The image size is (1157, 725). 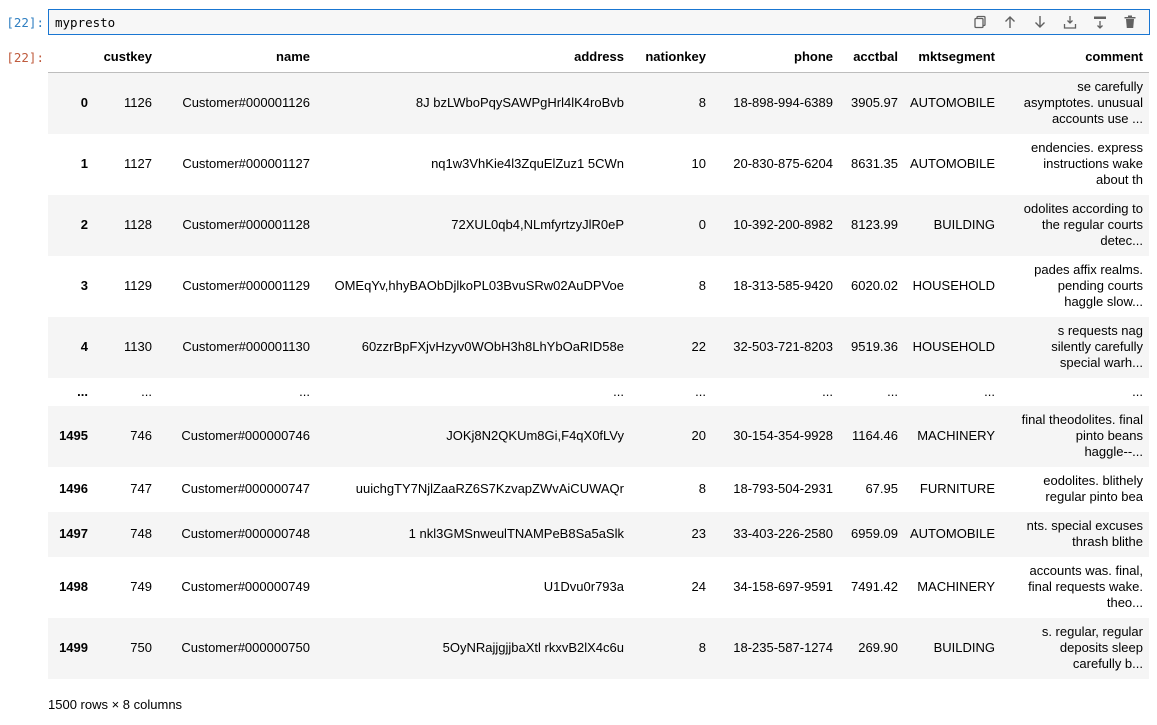 What do you see at coordinates (698, 346) in the screenshot?
I see `cell-nationkey: 22` at bounding box center [698, 346].